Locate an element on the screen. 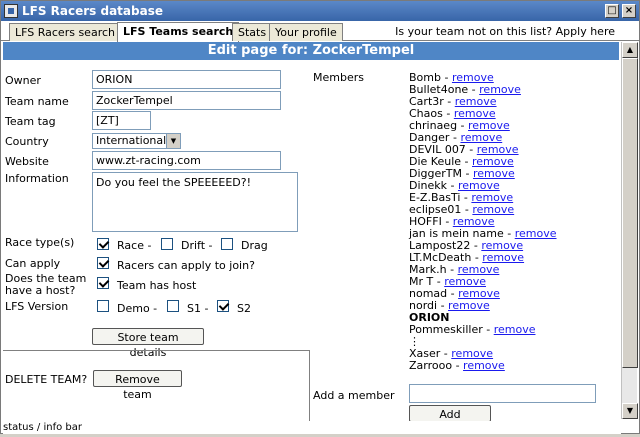 This screenshot has height=437, width=640. can-apply-text: Racers can apply to join? is located at coordinates (186, 265).